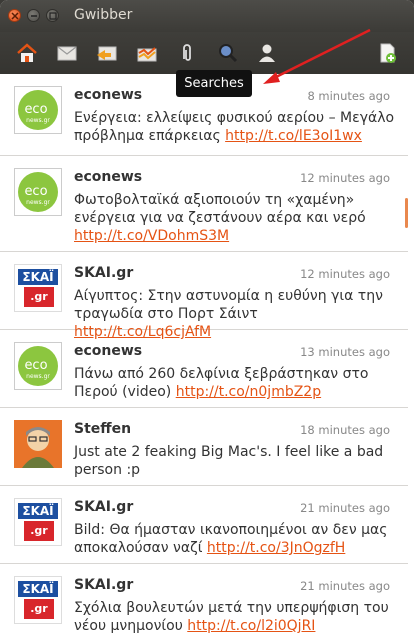 The width and height of the screenshot is (414, 641). I want to click on maximize-window-button, so click(52, 15).